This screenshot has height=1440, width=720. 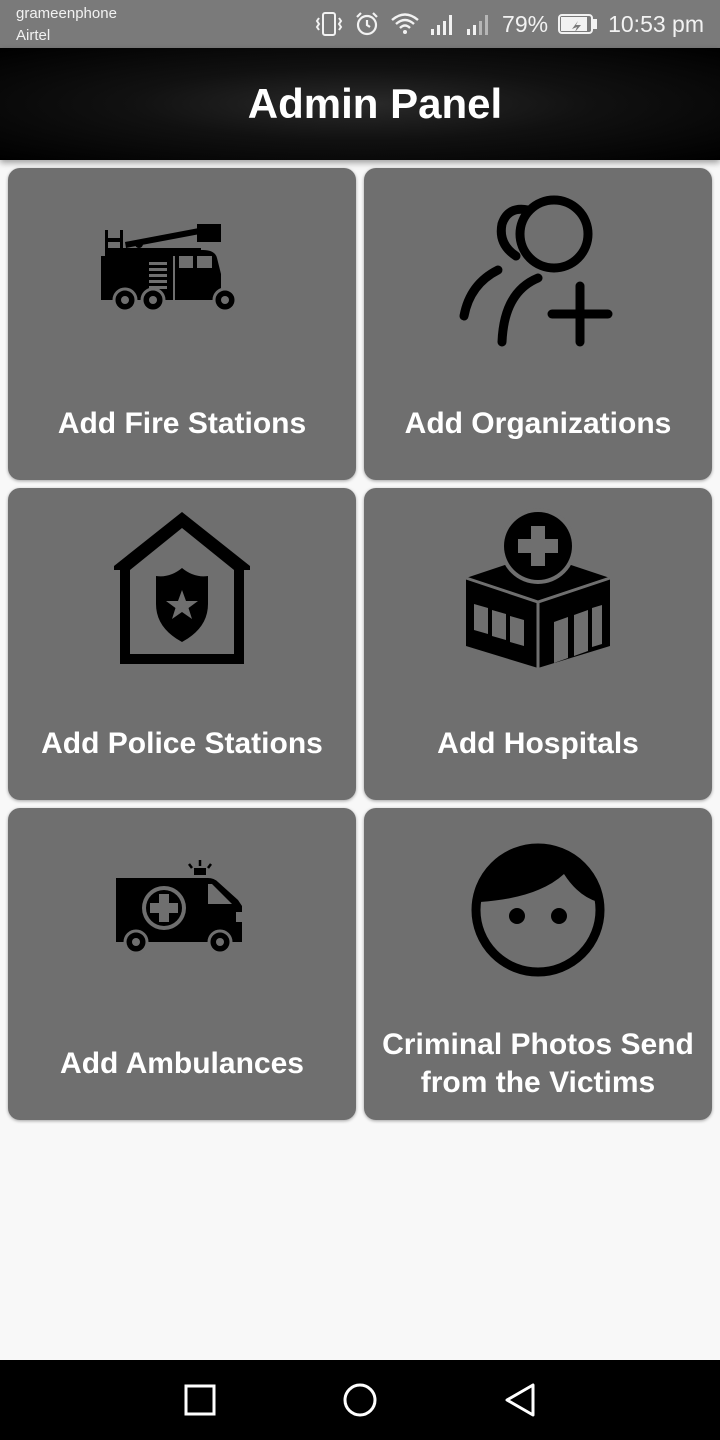 What do you see at coordinates (538, 910) in the screenshot?
I see `face-icon` at bounding box center [538, 910].